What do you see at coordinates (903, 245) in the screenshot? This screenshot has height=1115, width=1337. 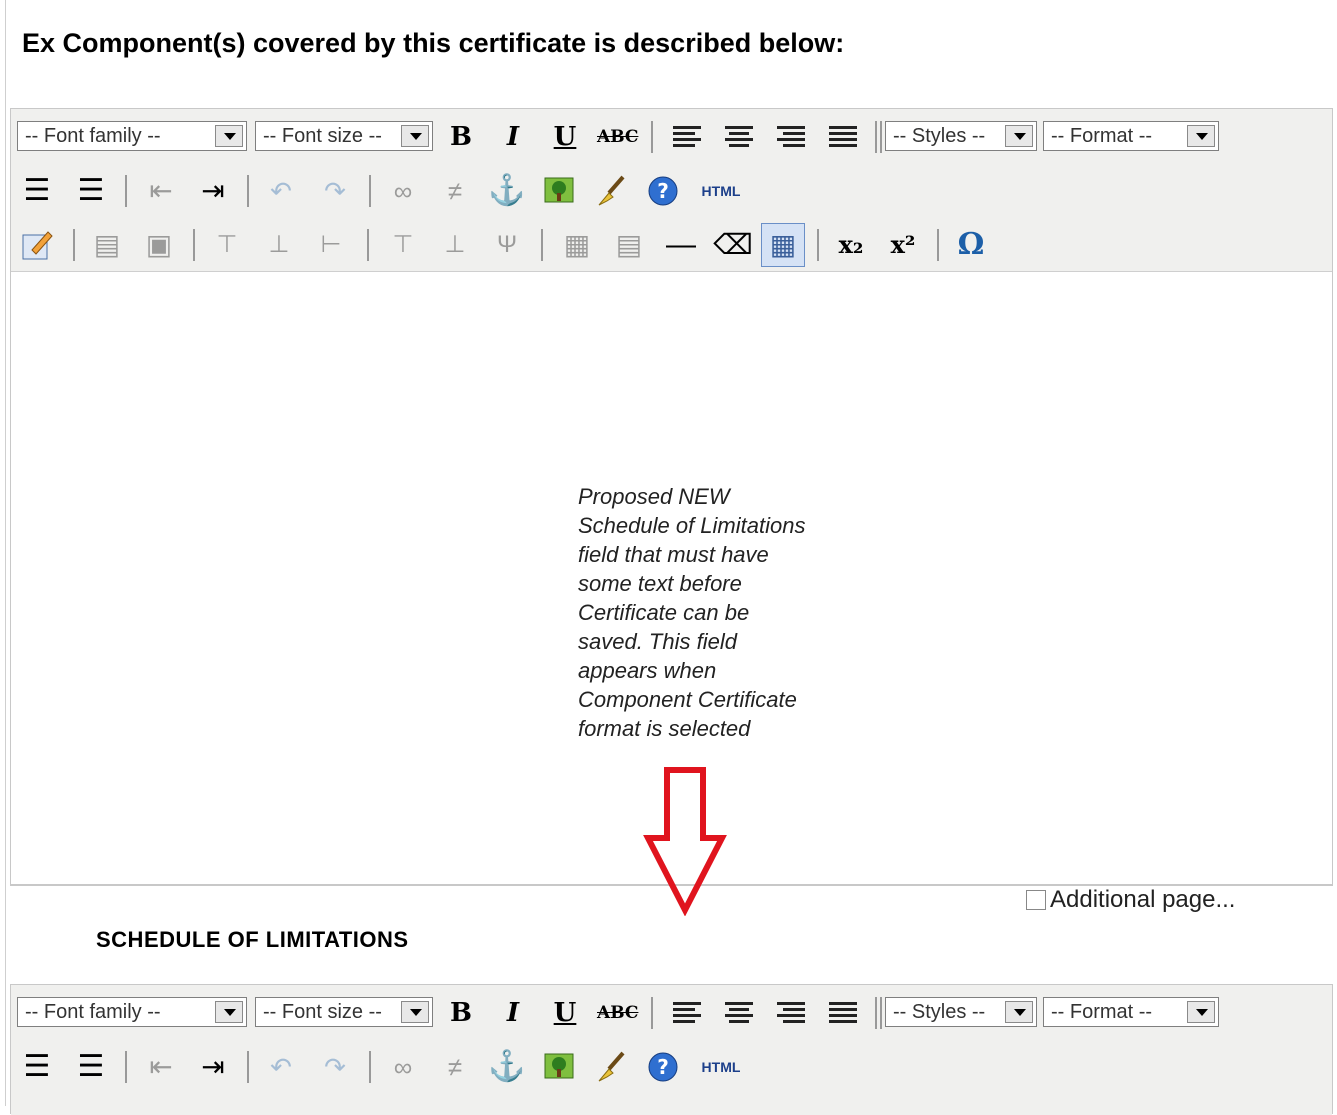 I see `superscript-button: x²` at bounding box center [903, 245].